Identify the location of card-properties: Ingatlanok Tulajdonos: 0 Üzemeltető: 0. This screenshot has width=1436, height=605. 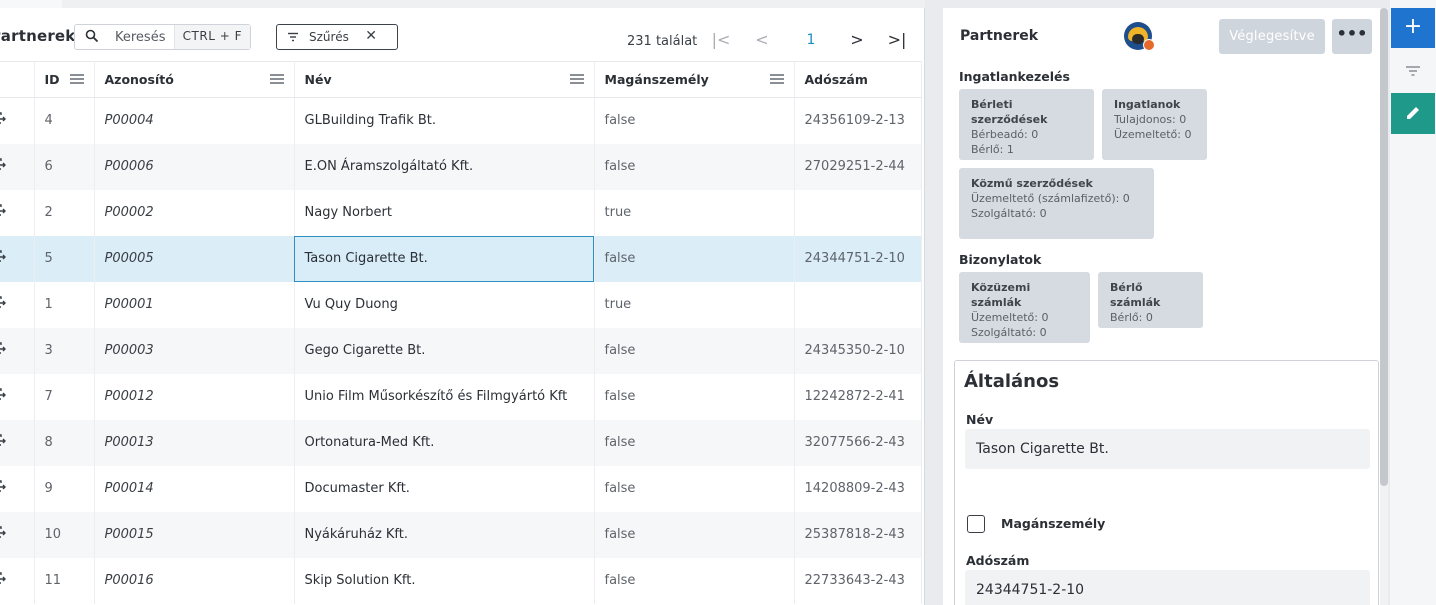
(1154, 124).